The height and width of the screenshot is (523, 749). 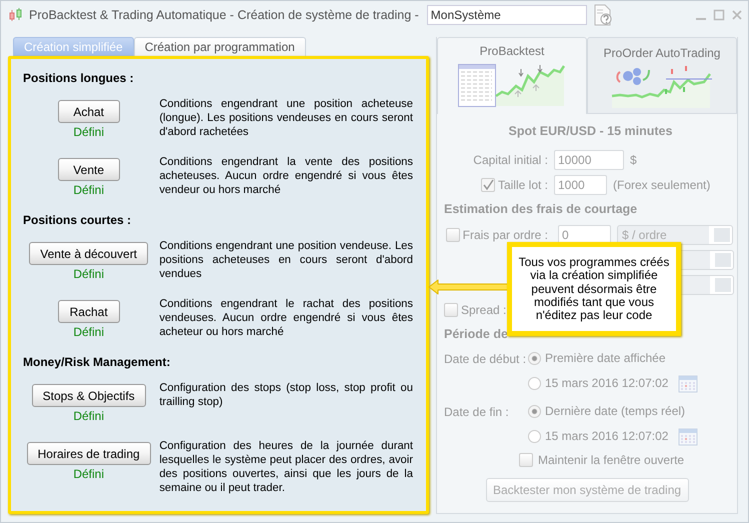 What do you see at coordinates (286, 318) in the screenshot?
I see `condition-description: Conditions engendrant le rachat des positions vendeuses. Aucun ordre engendré si vous êtes acheteur ou hors marché` at bounding box center [286, 318].